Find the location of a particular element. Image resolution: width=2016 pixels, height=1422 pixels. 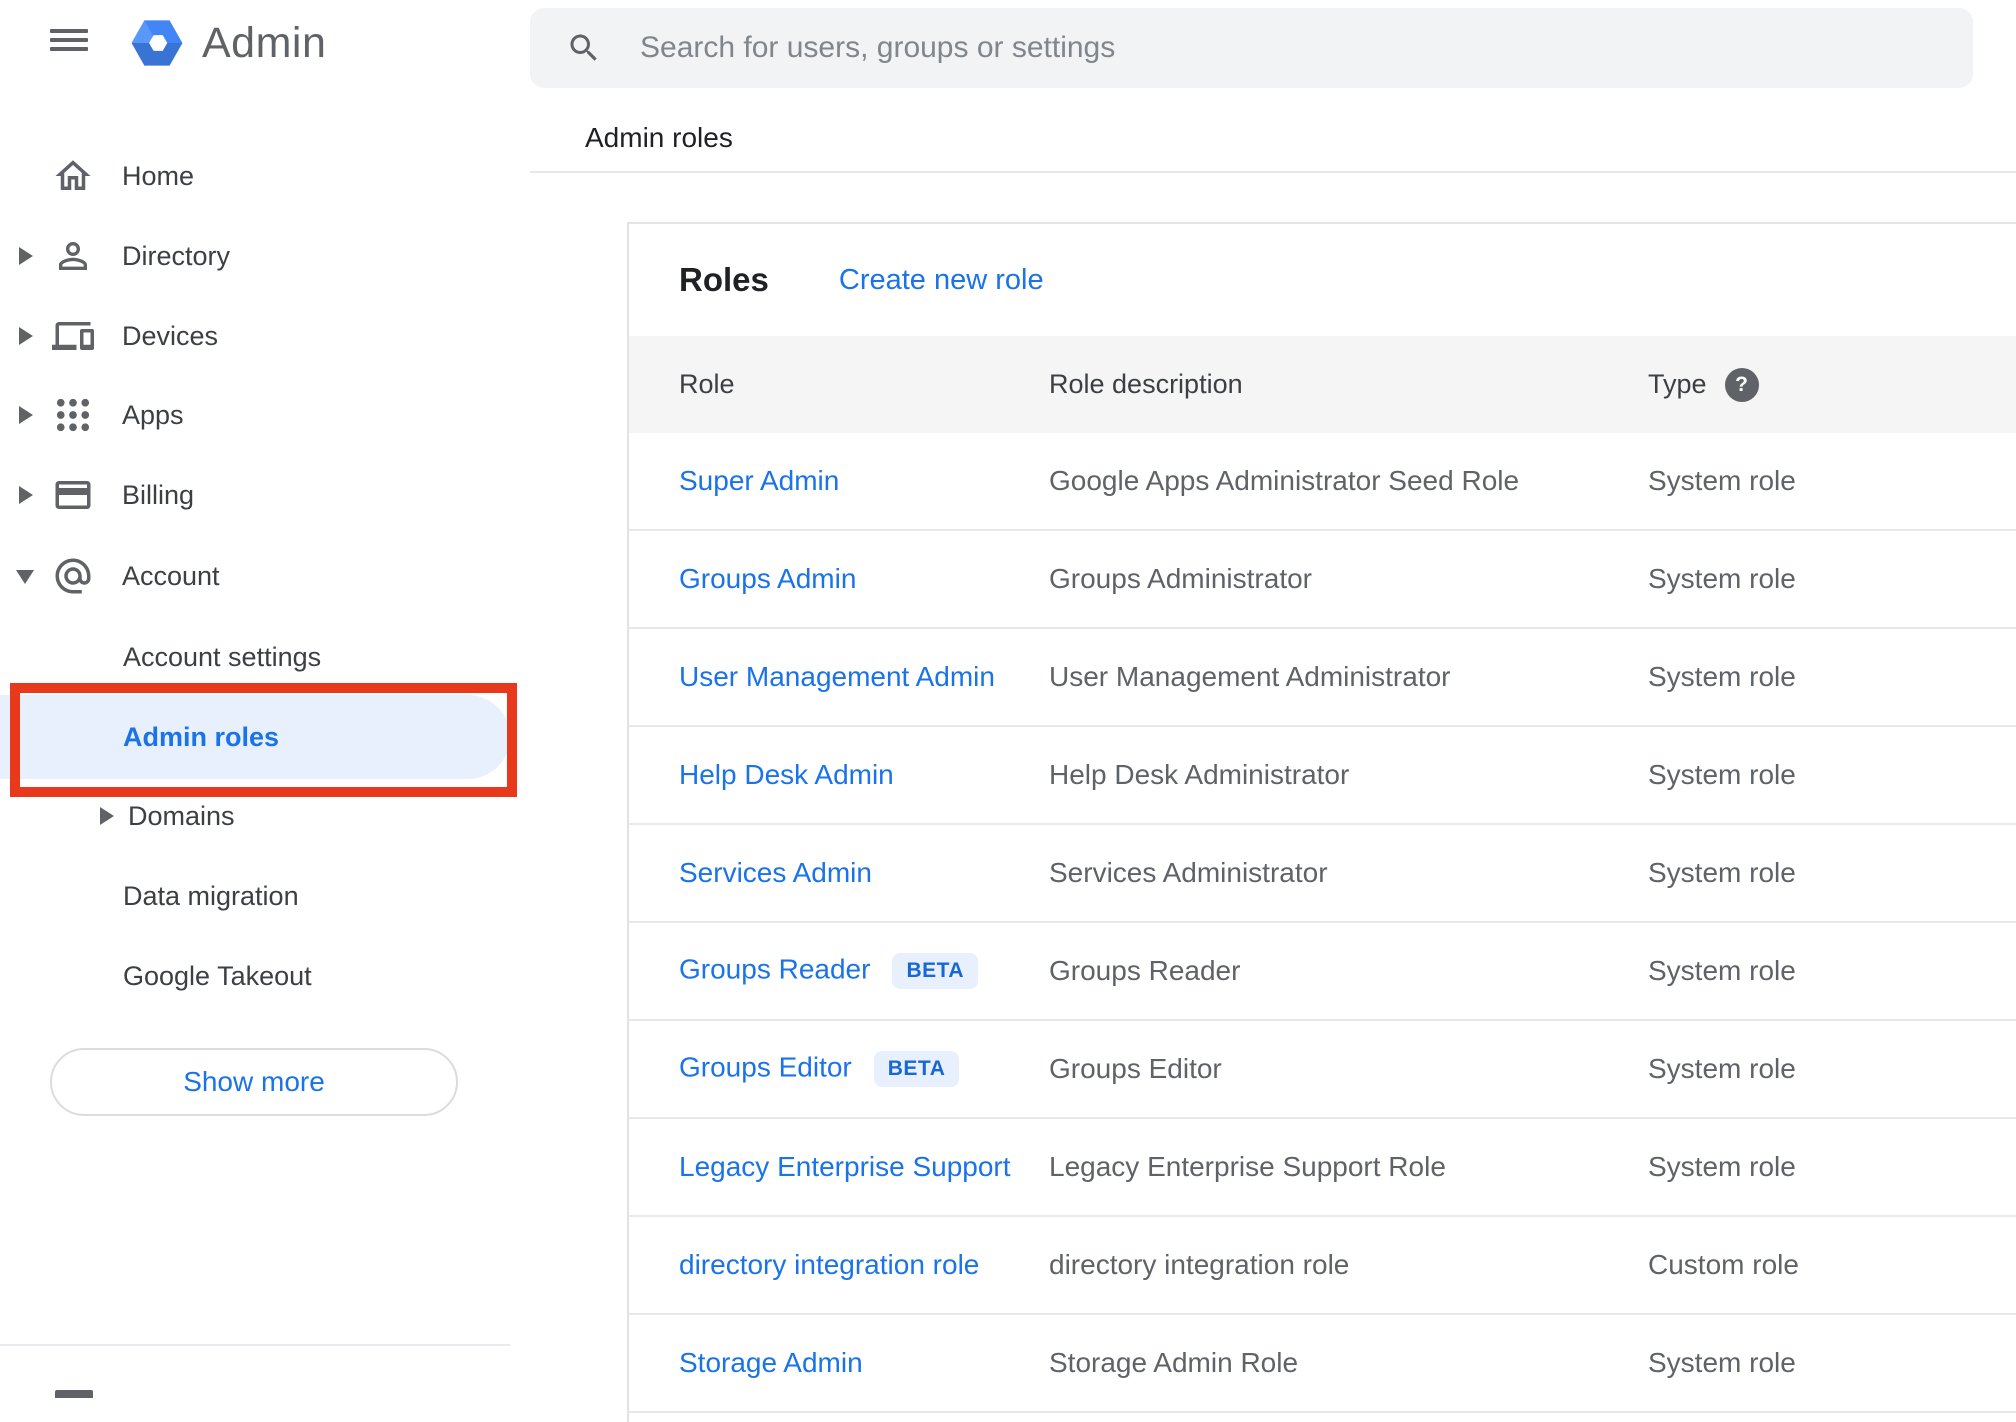

sidebar-item-label: Directory is located at coordinates (176, 256).